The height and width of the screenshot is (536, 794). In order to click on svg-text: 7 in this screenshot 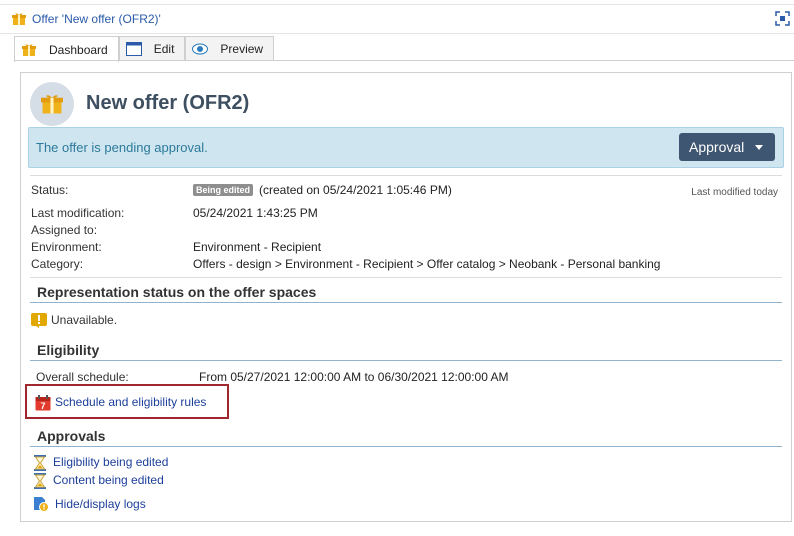, I will do `click(42, 406)`.